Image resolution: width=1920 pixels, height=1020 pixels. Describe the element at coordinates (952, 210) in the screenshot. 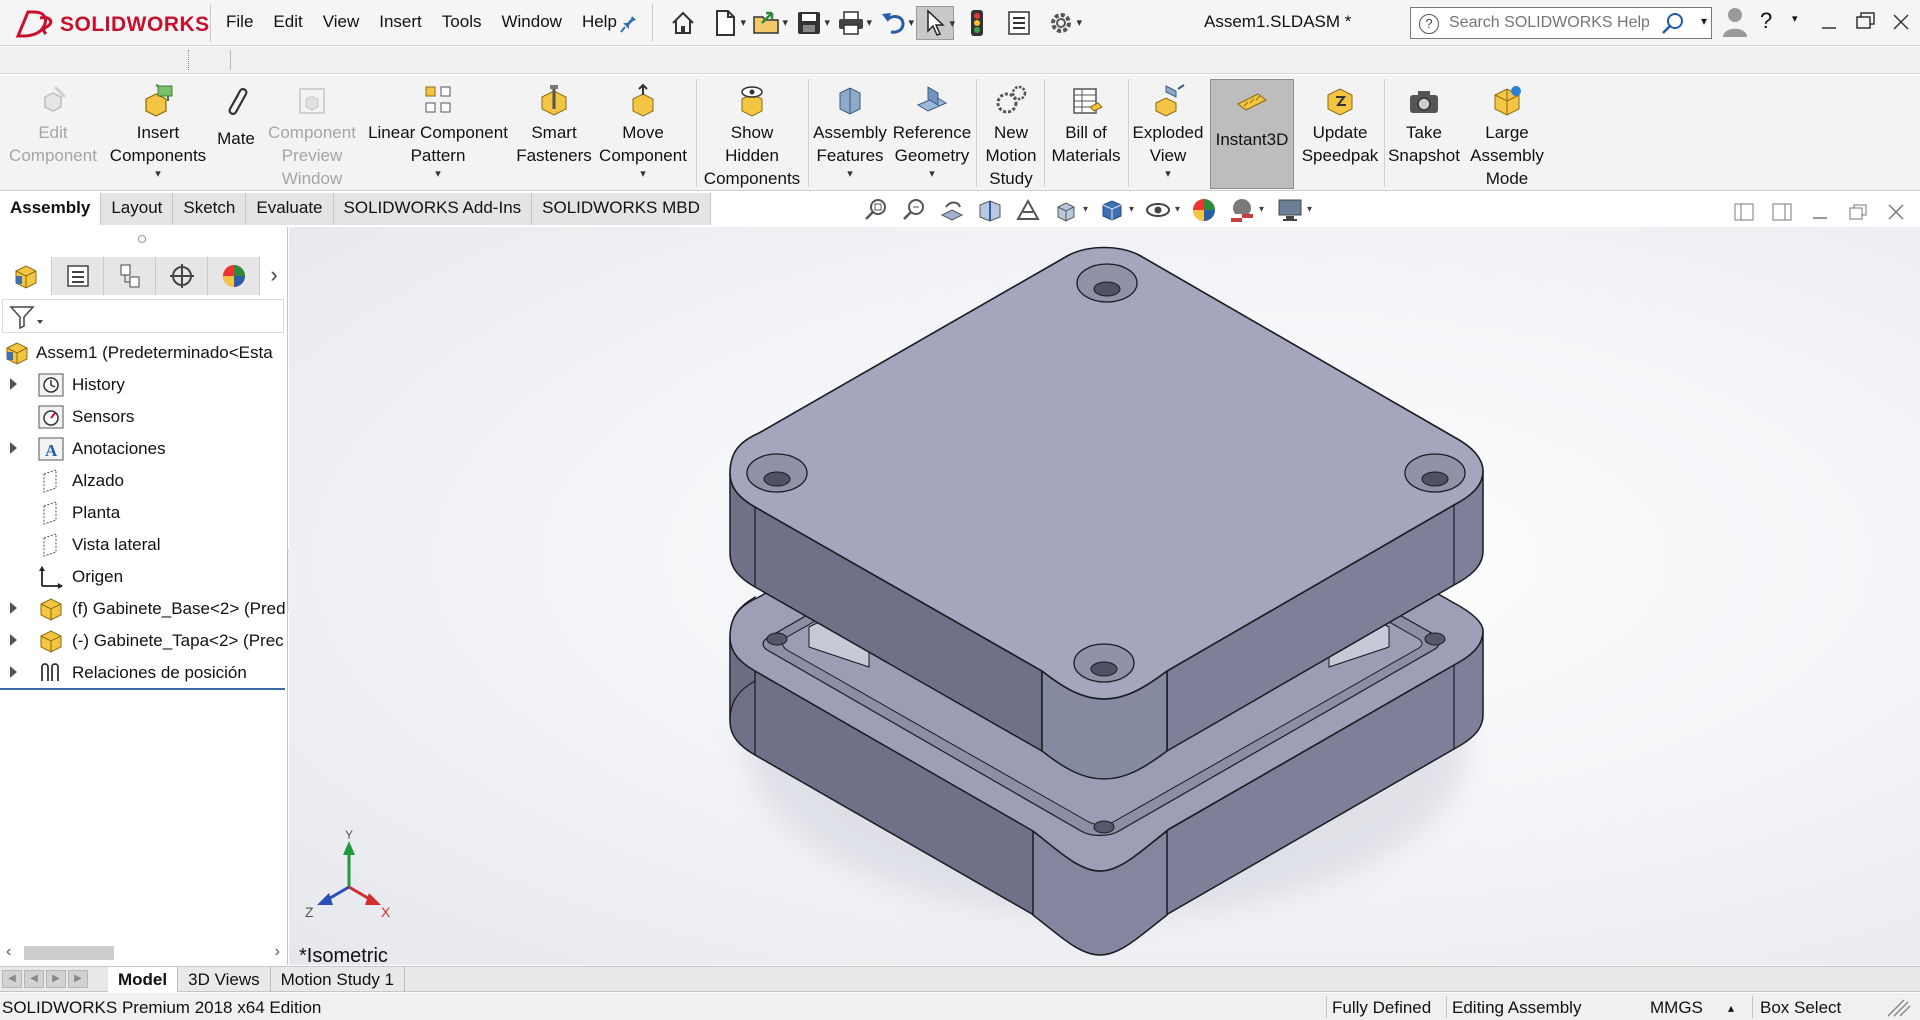

I see `previous-view-button` at that location.